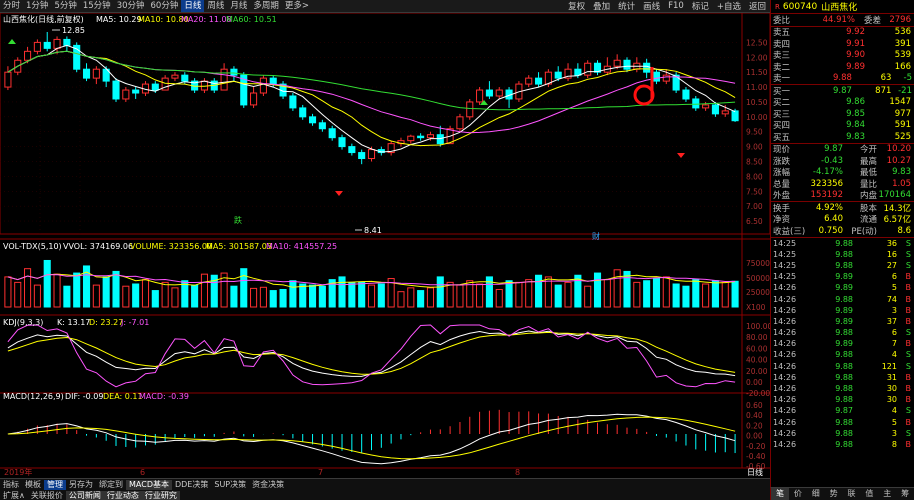  What do you see at coordinates (842, 102) in the screenshot?
I see `bid-level-row: 买二 9.86 1547` at bounding box center [842, 102].